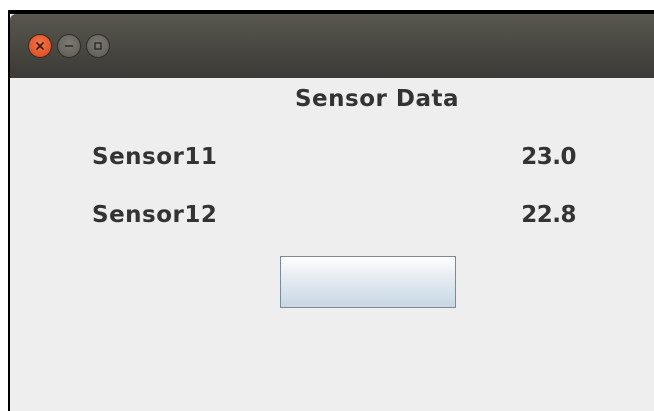  Describe the element at coordinates (155, 157) in the screenshot. I see `sensor-label: Sensor11` at that location.